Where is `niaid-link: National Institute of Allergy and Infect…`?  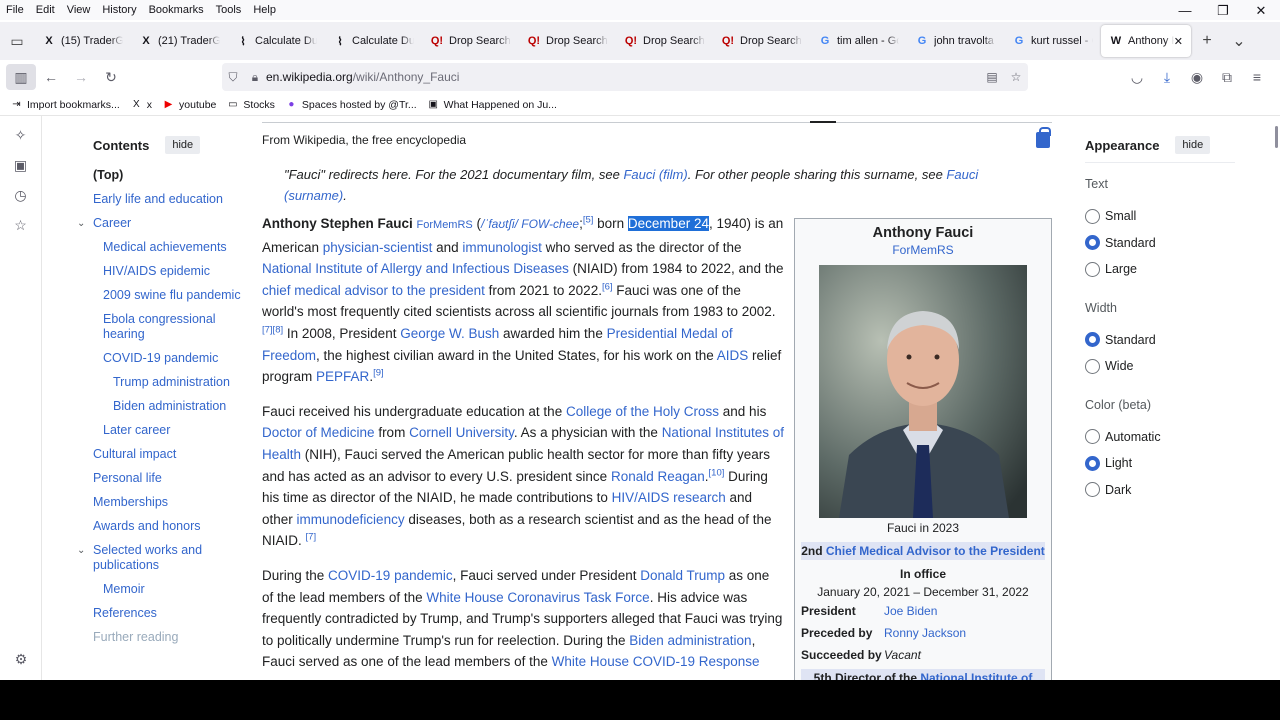
niaid-link: National Institute of Allergy and Infect… is located at coordinates (415, 268).